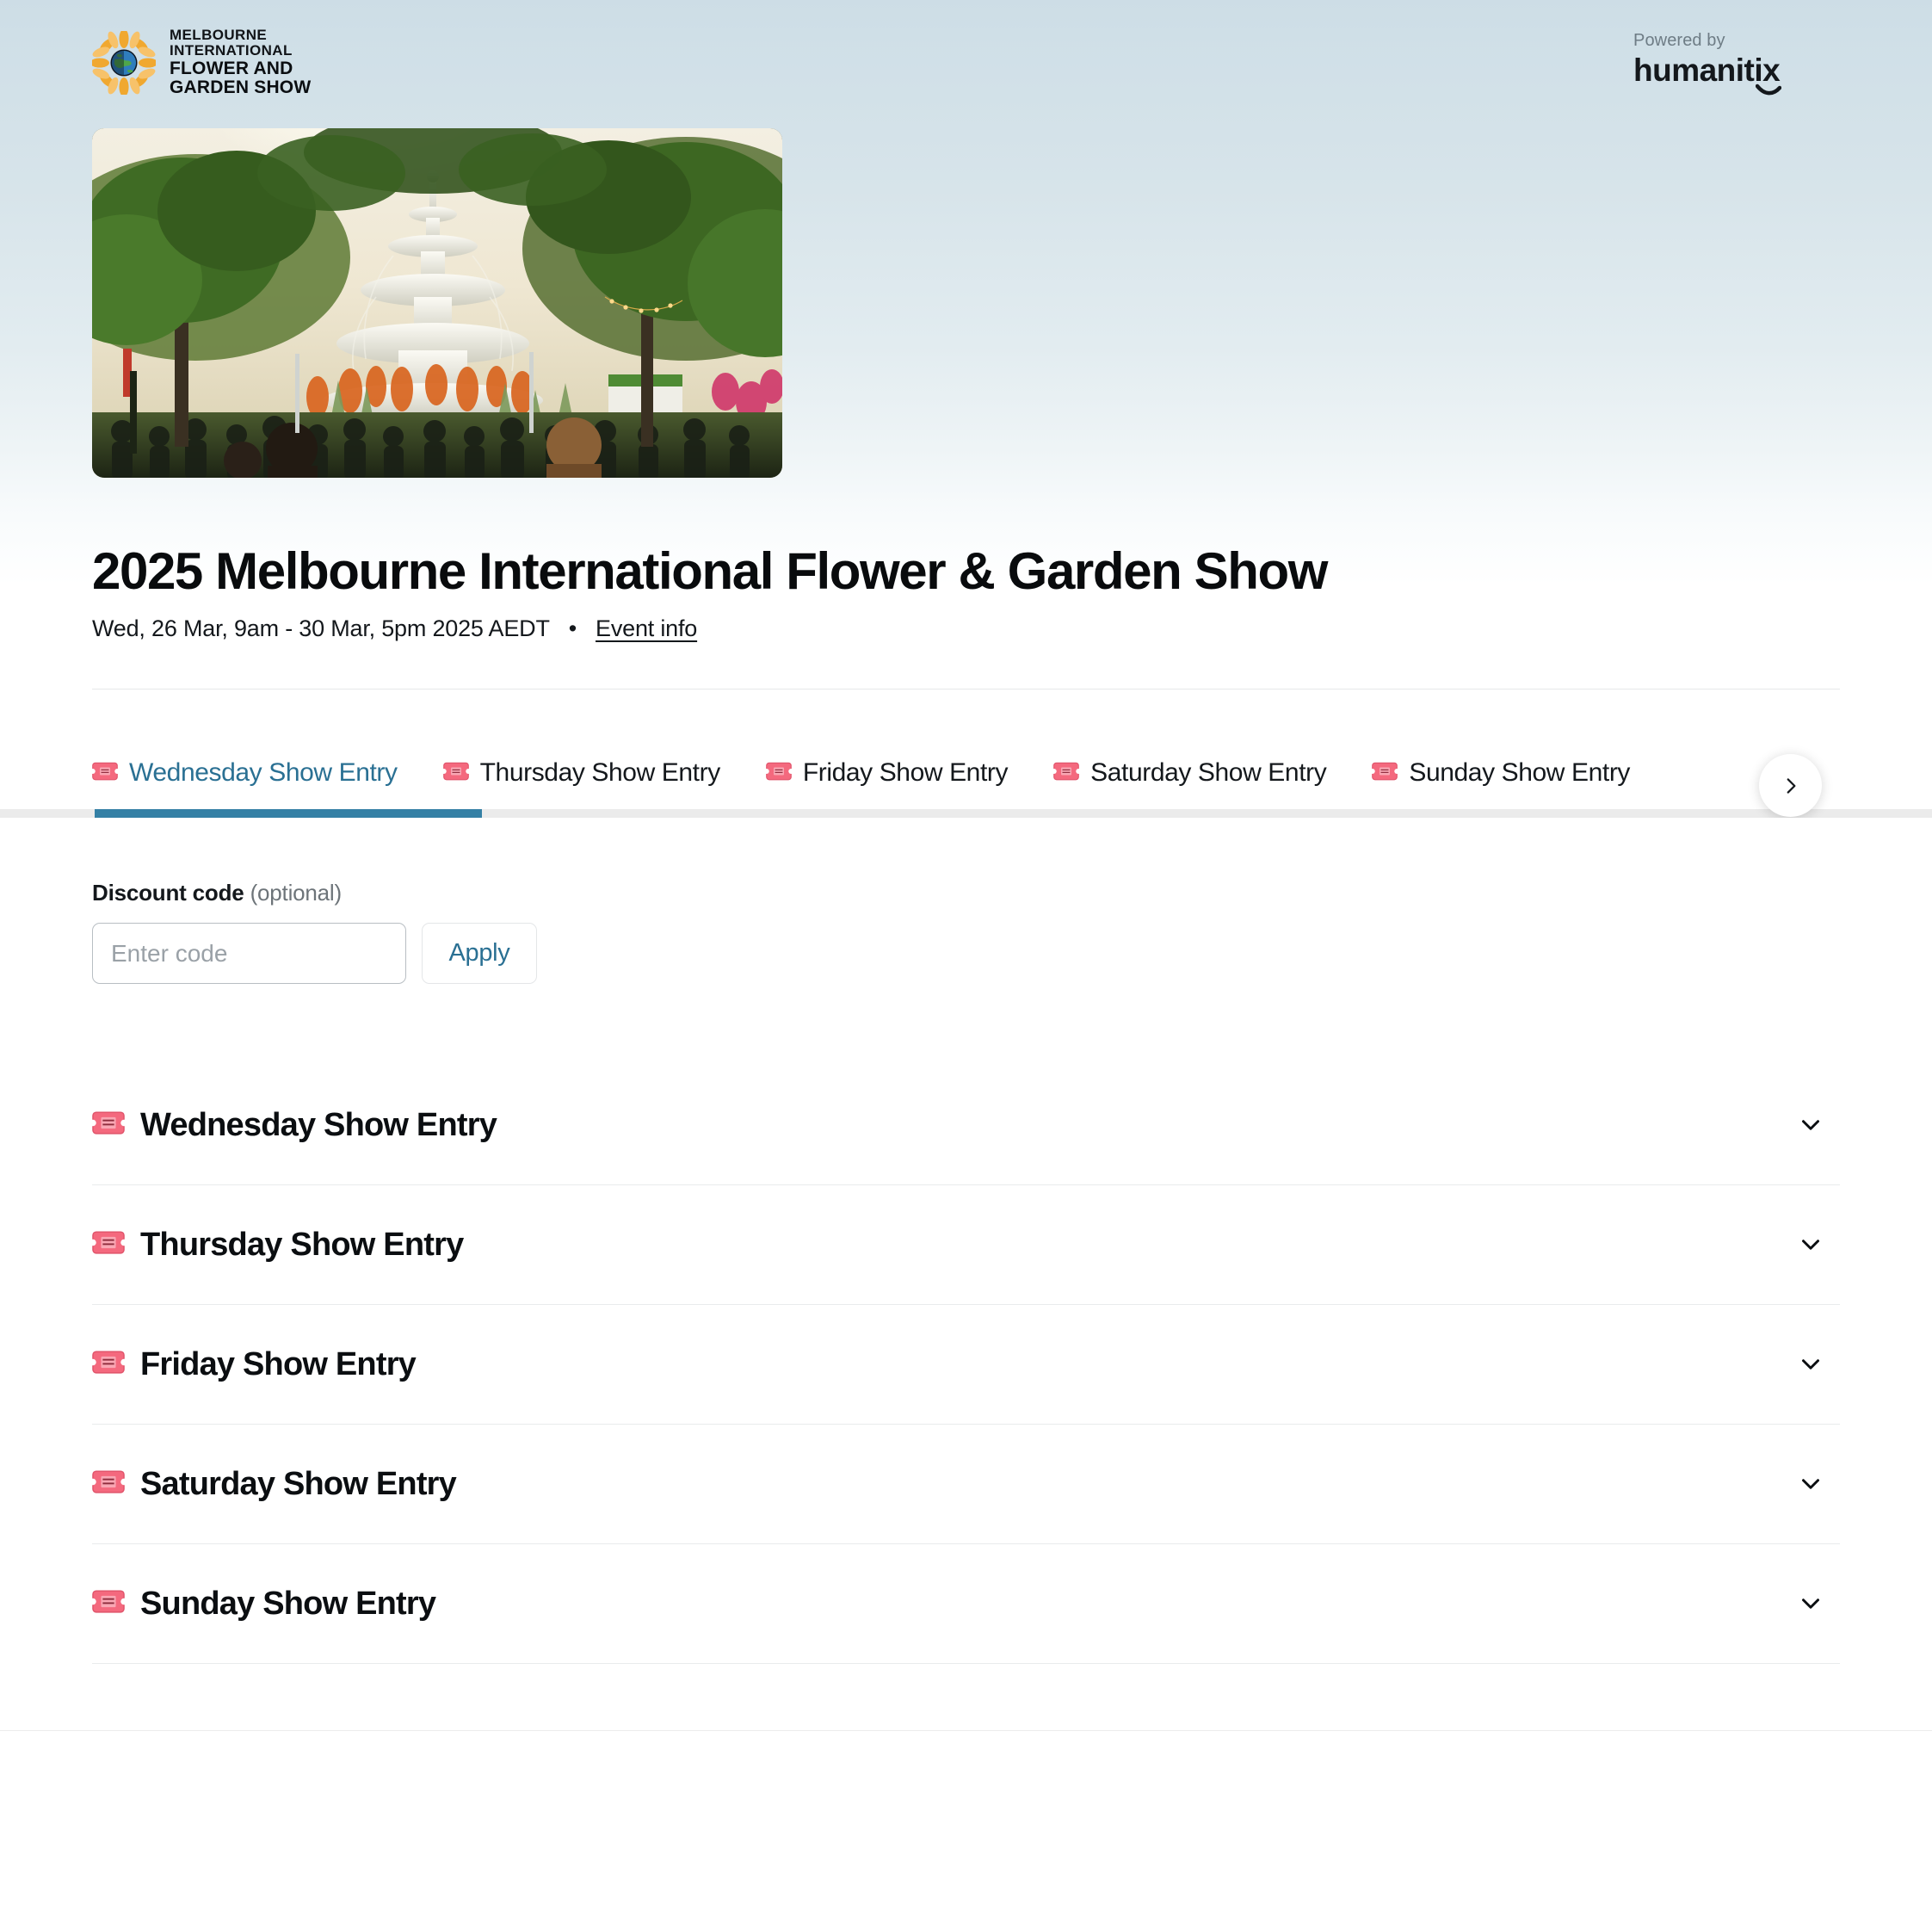  I want to click on discount-code-section: Discount code (optional) Apply, so click(314, 932).